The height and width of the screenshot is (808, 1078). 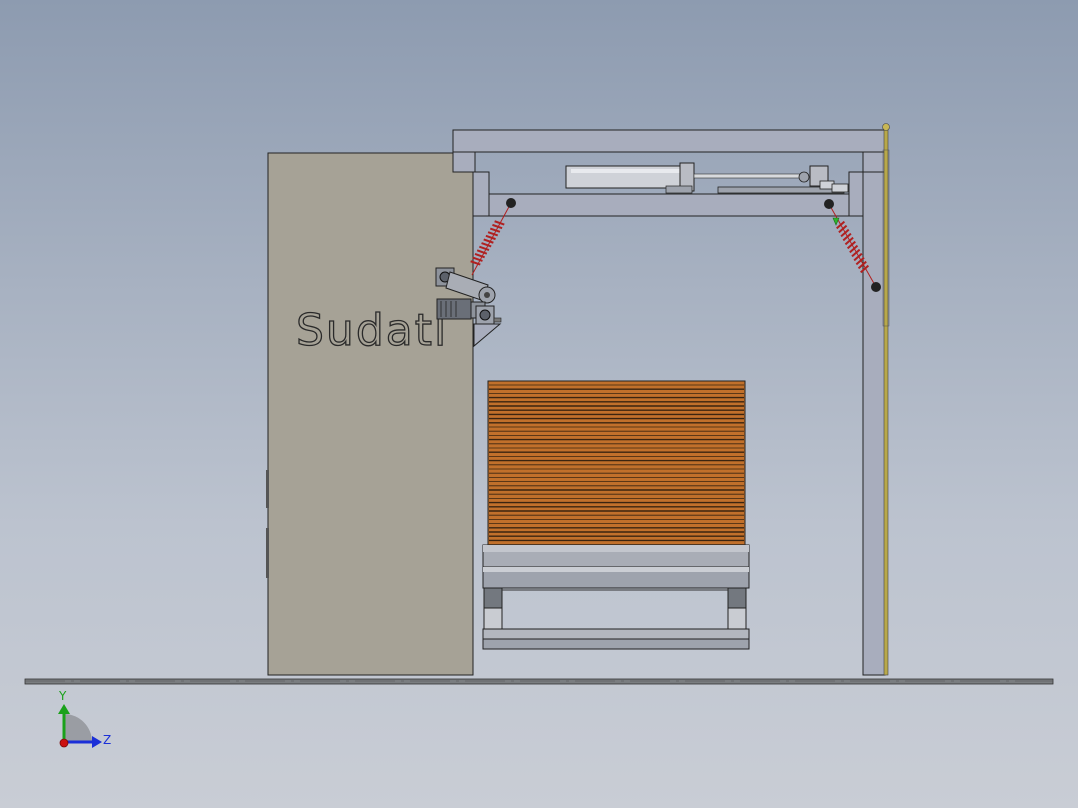 I want to click on coordinate-triad: Y Z, so click(x=84, y=718).